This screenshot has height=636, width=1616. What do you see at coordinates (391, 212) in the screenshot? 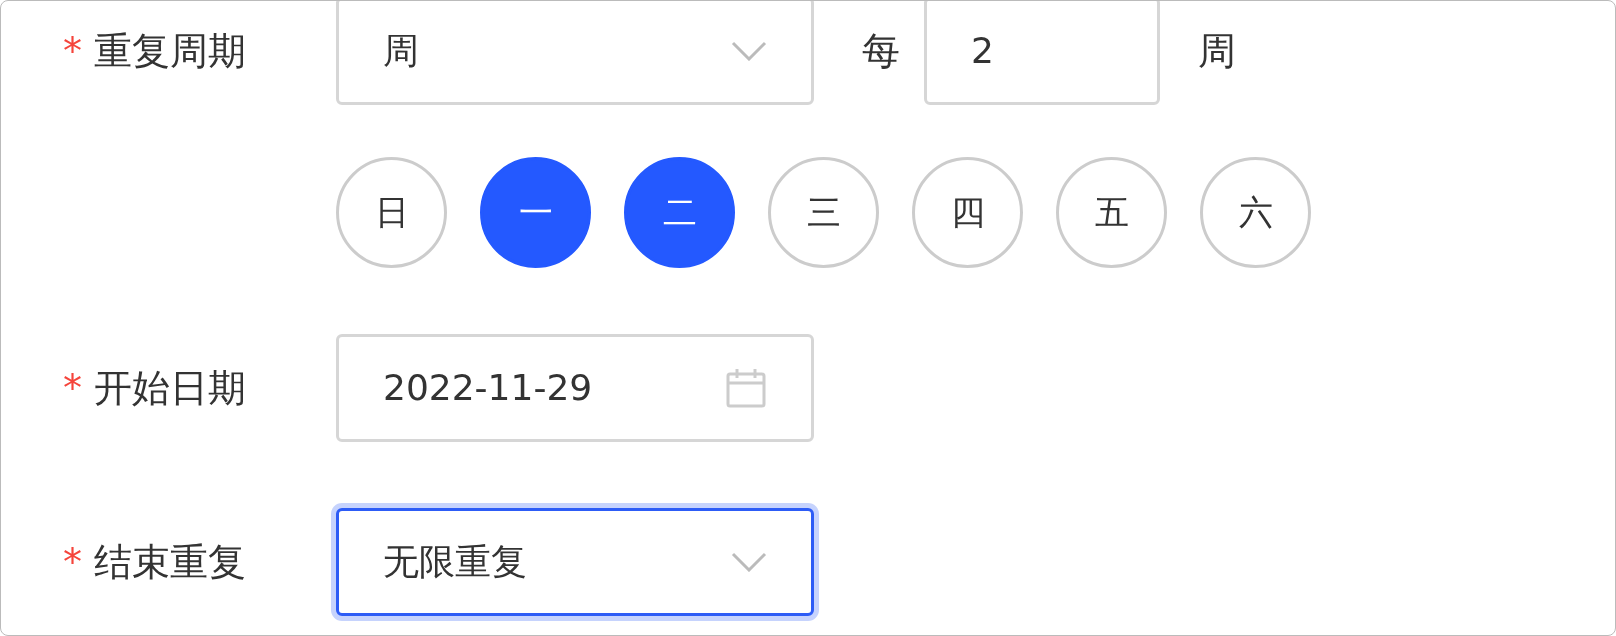
I see `weekday-toggle: 日` at bounding box center [391, 212].